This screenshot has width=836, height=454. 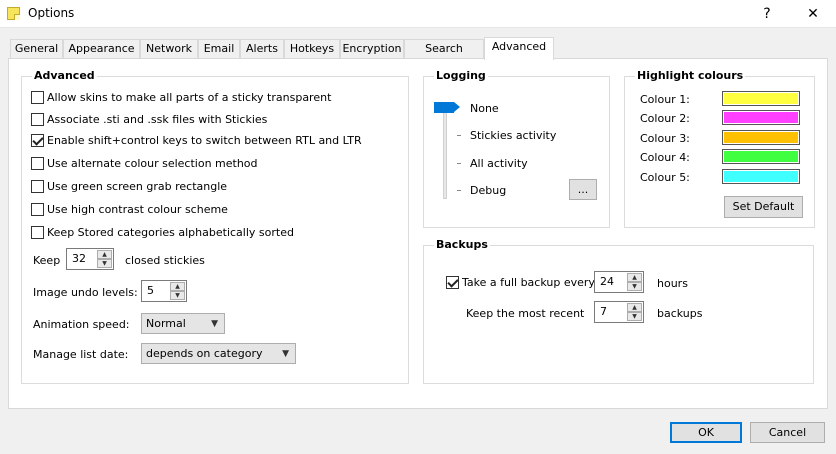 I want to click on animation-speed-select: Normal ▼, so click(x=183, y=323).